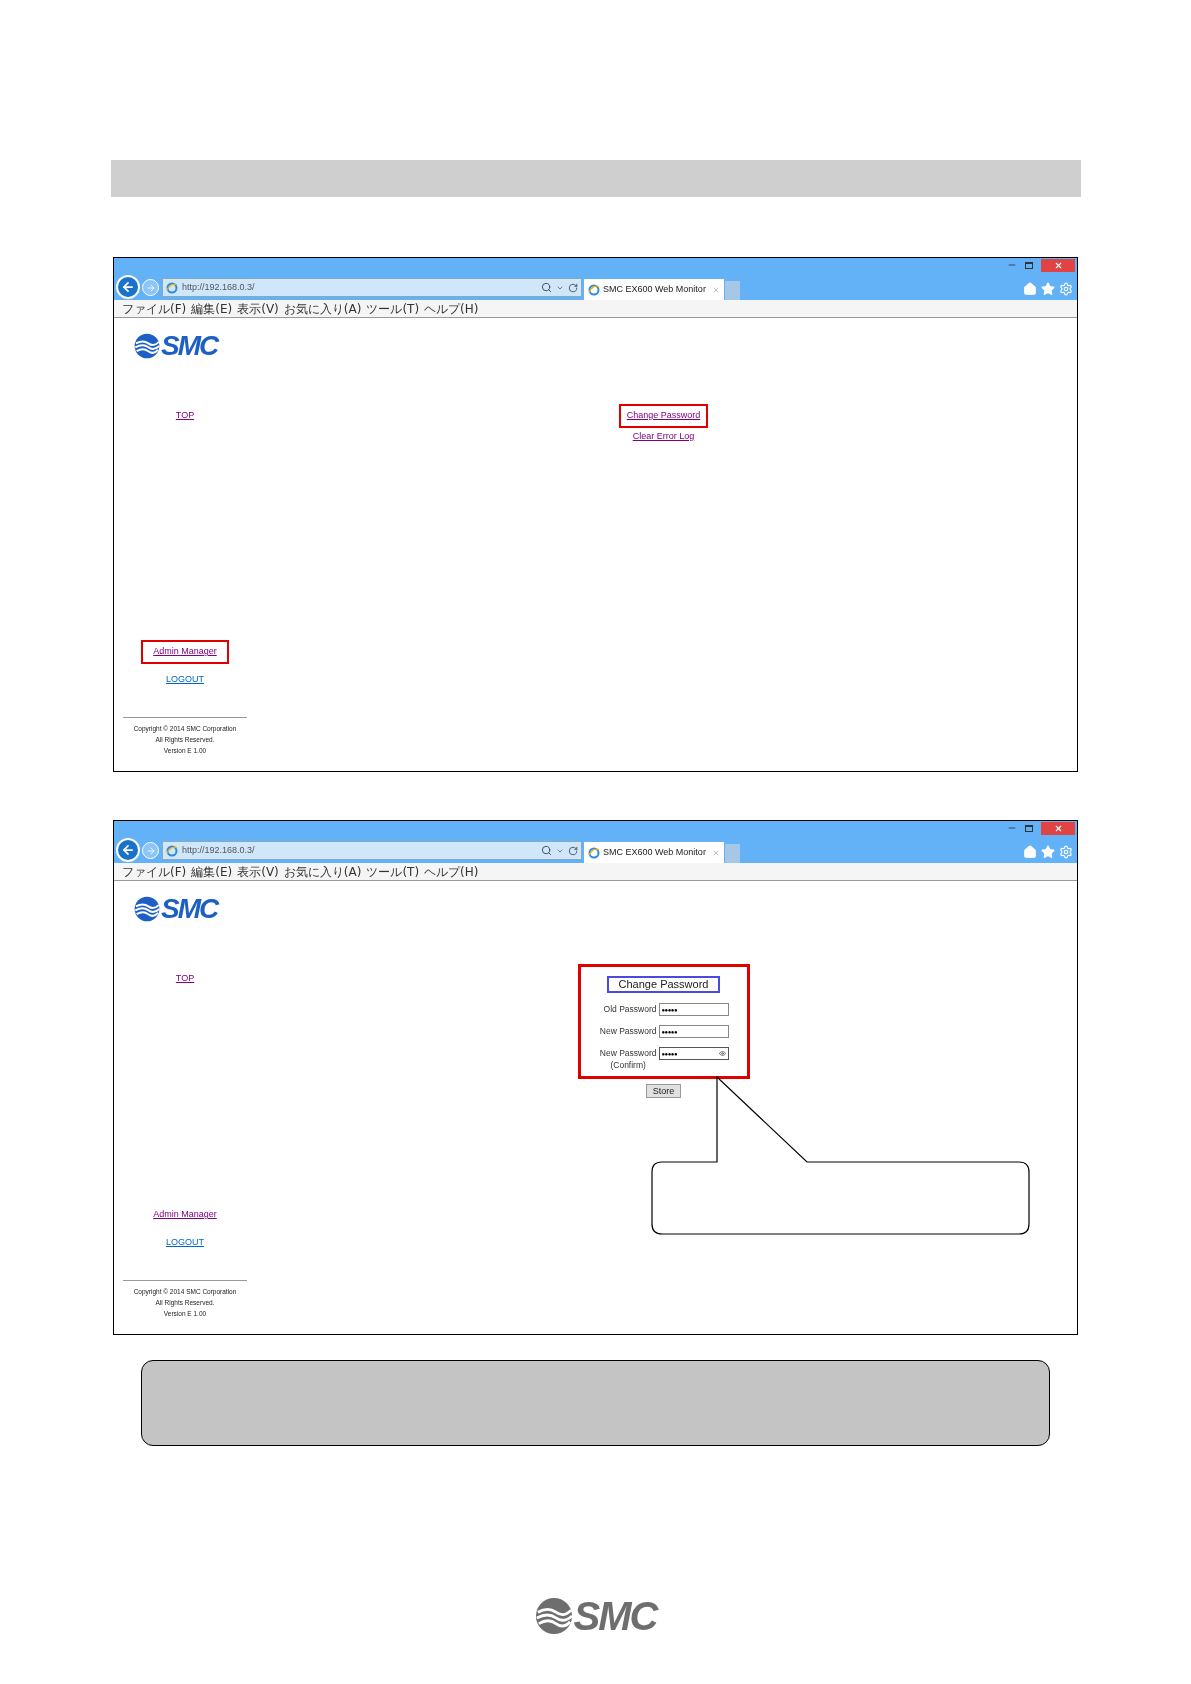 This screenshot has width=1191, height=1684. Describe the element at coordinates (663, 984) in the screenshot. I see `form-title: Change Password` at that location.